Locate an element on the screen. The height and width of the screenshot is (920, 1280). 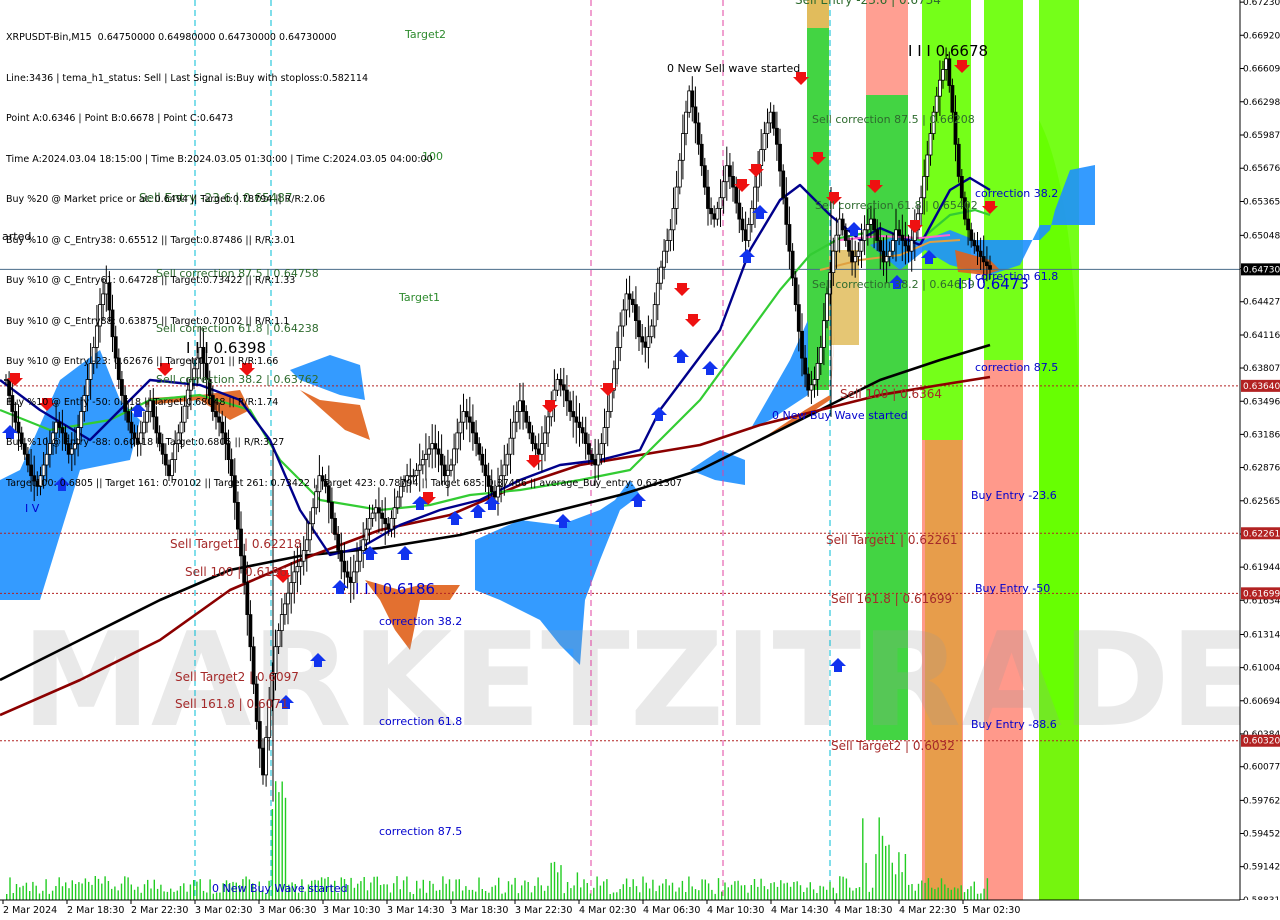
time-tick-label: 4 Mar 06:30 is located at coordinates (671, 910).